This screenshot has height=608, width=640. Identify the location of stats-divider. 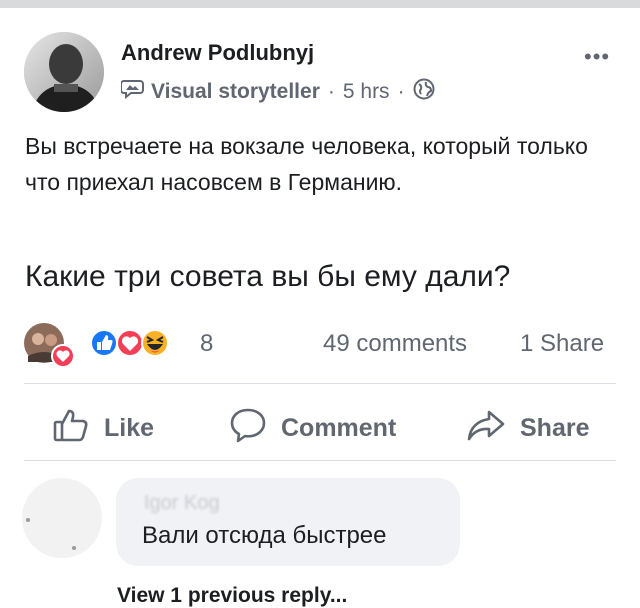
(320, 383).